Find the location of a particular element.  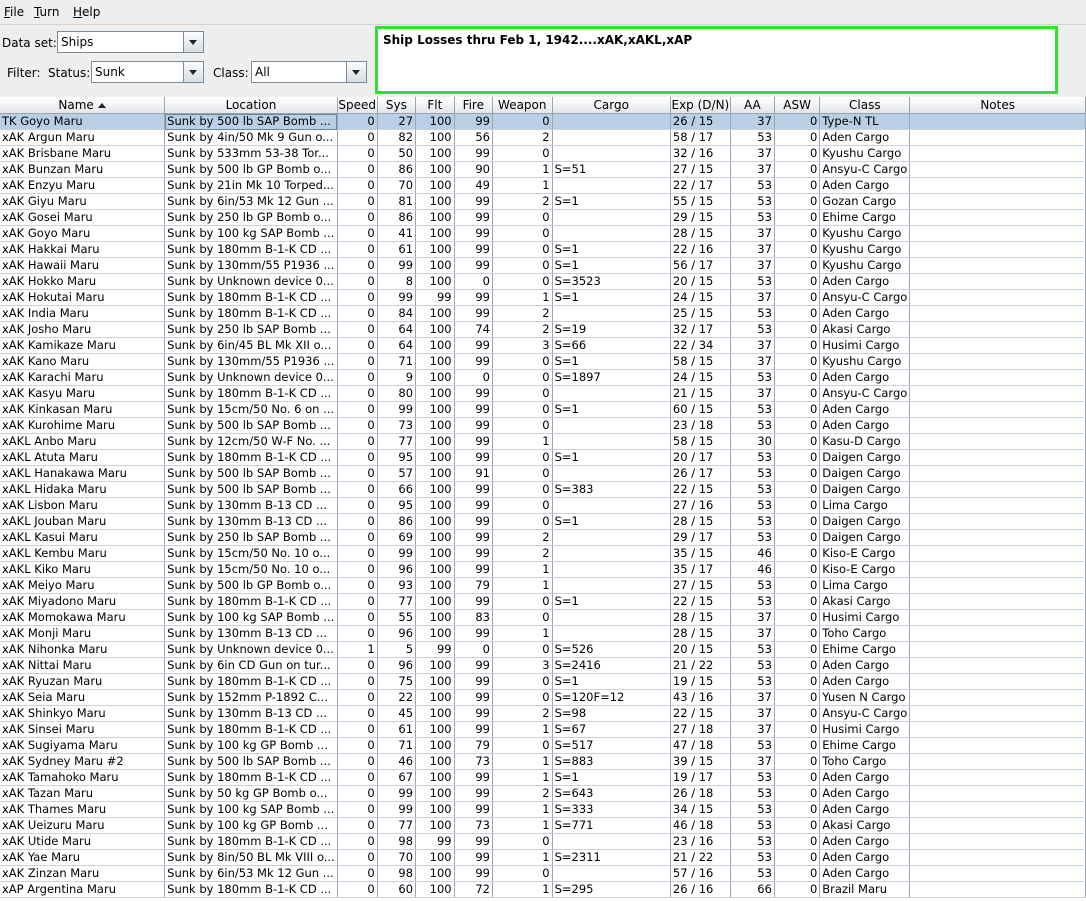

cell-exp: 47 / 18 is located at coordinates (700, 745).